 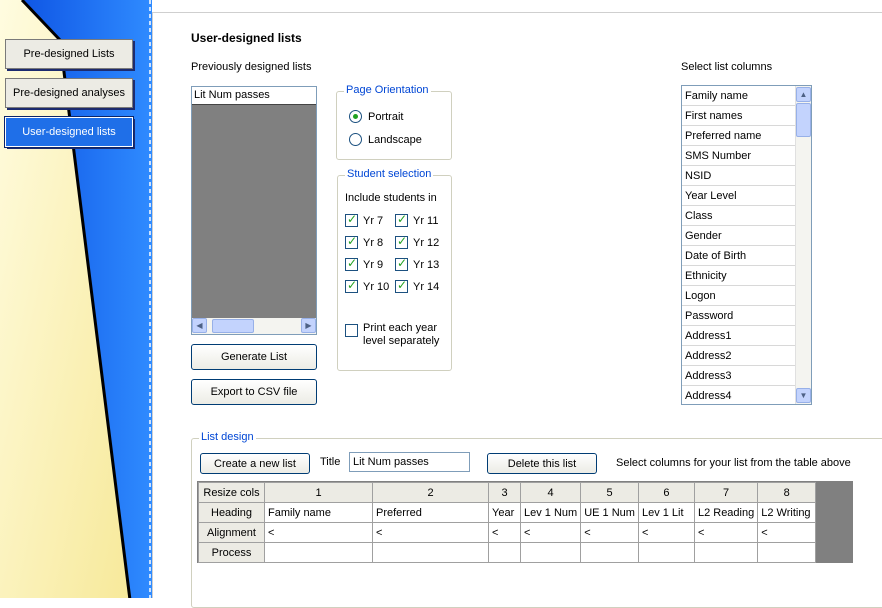 I want to click on vertical-scrollbar: ▲ ▼, so click(x=803, y=245).